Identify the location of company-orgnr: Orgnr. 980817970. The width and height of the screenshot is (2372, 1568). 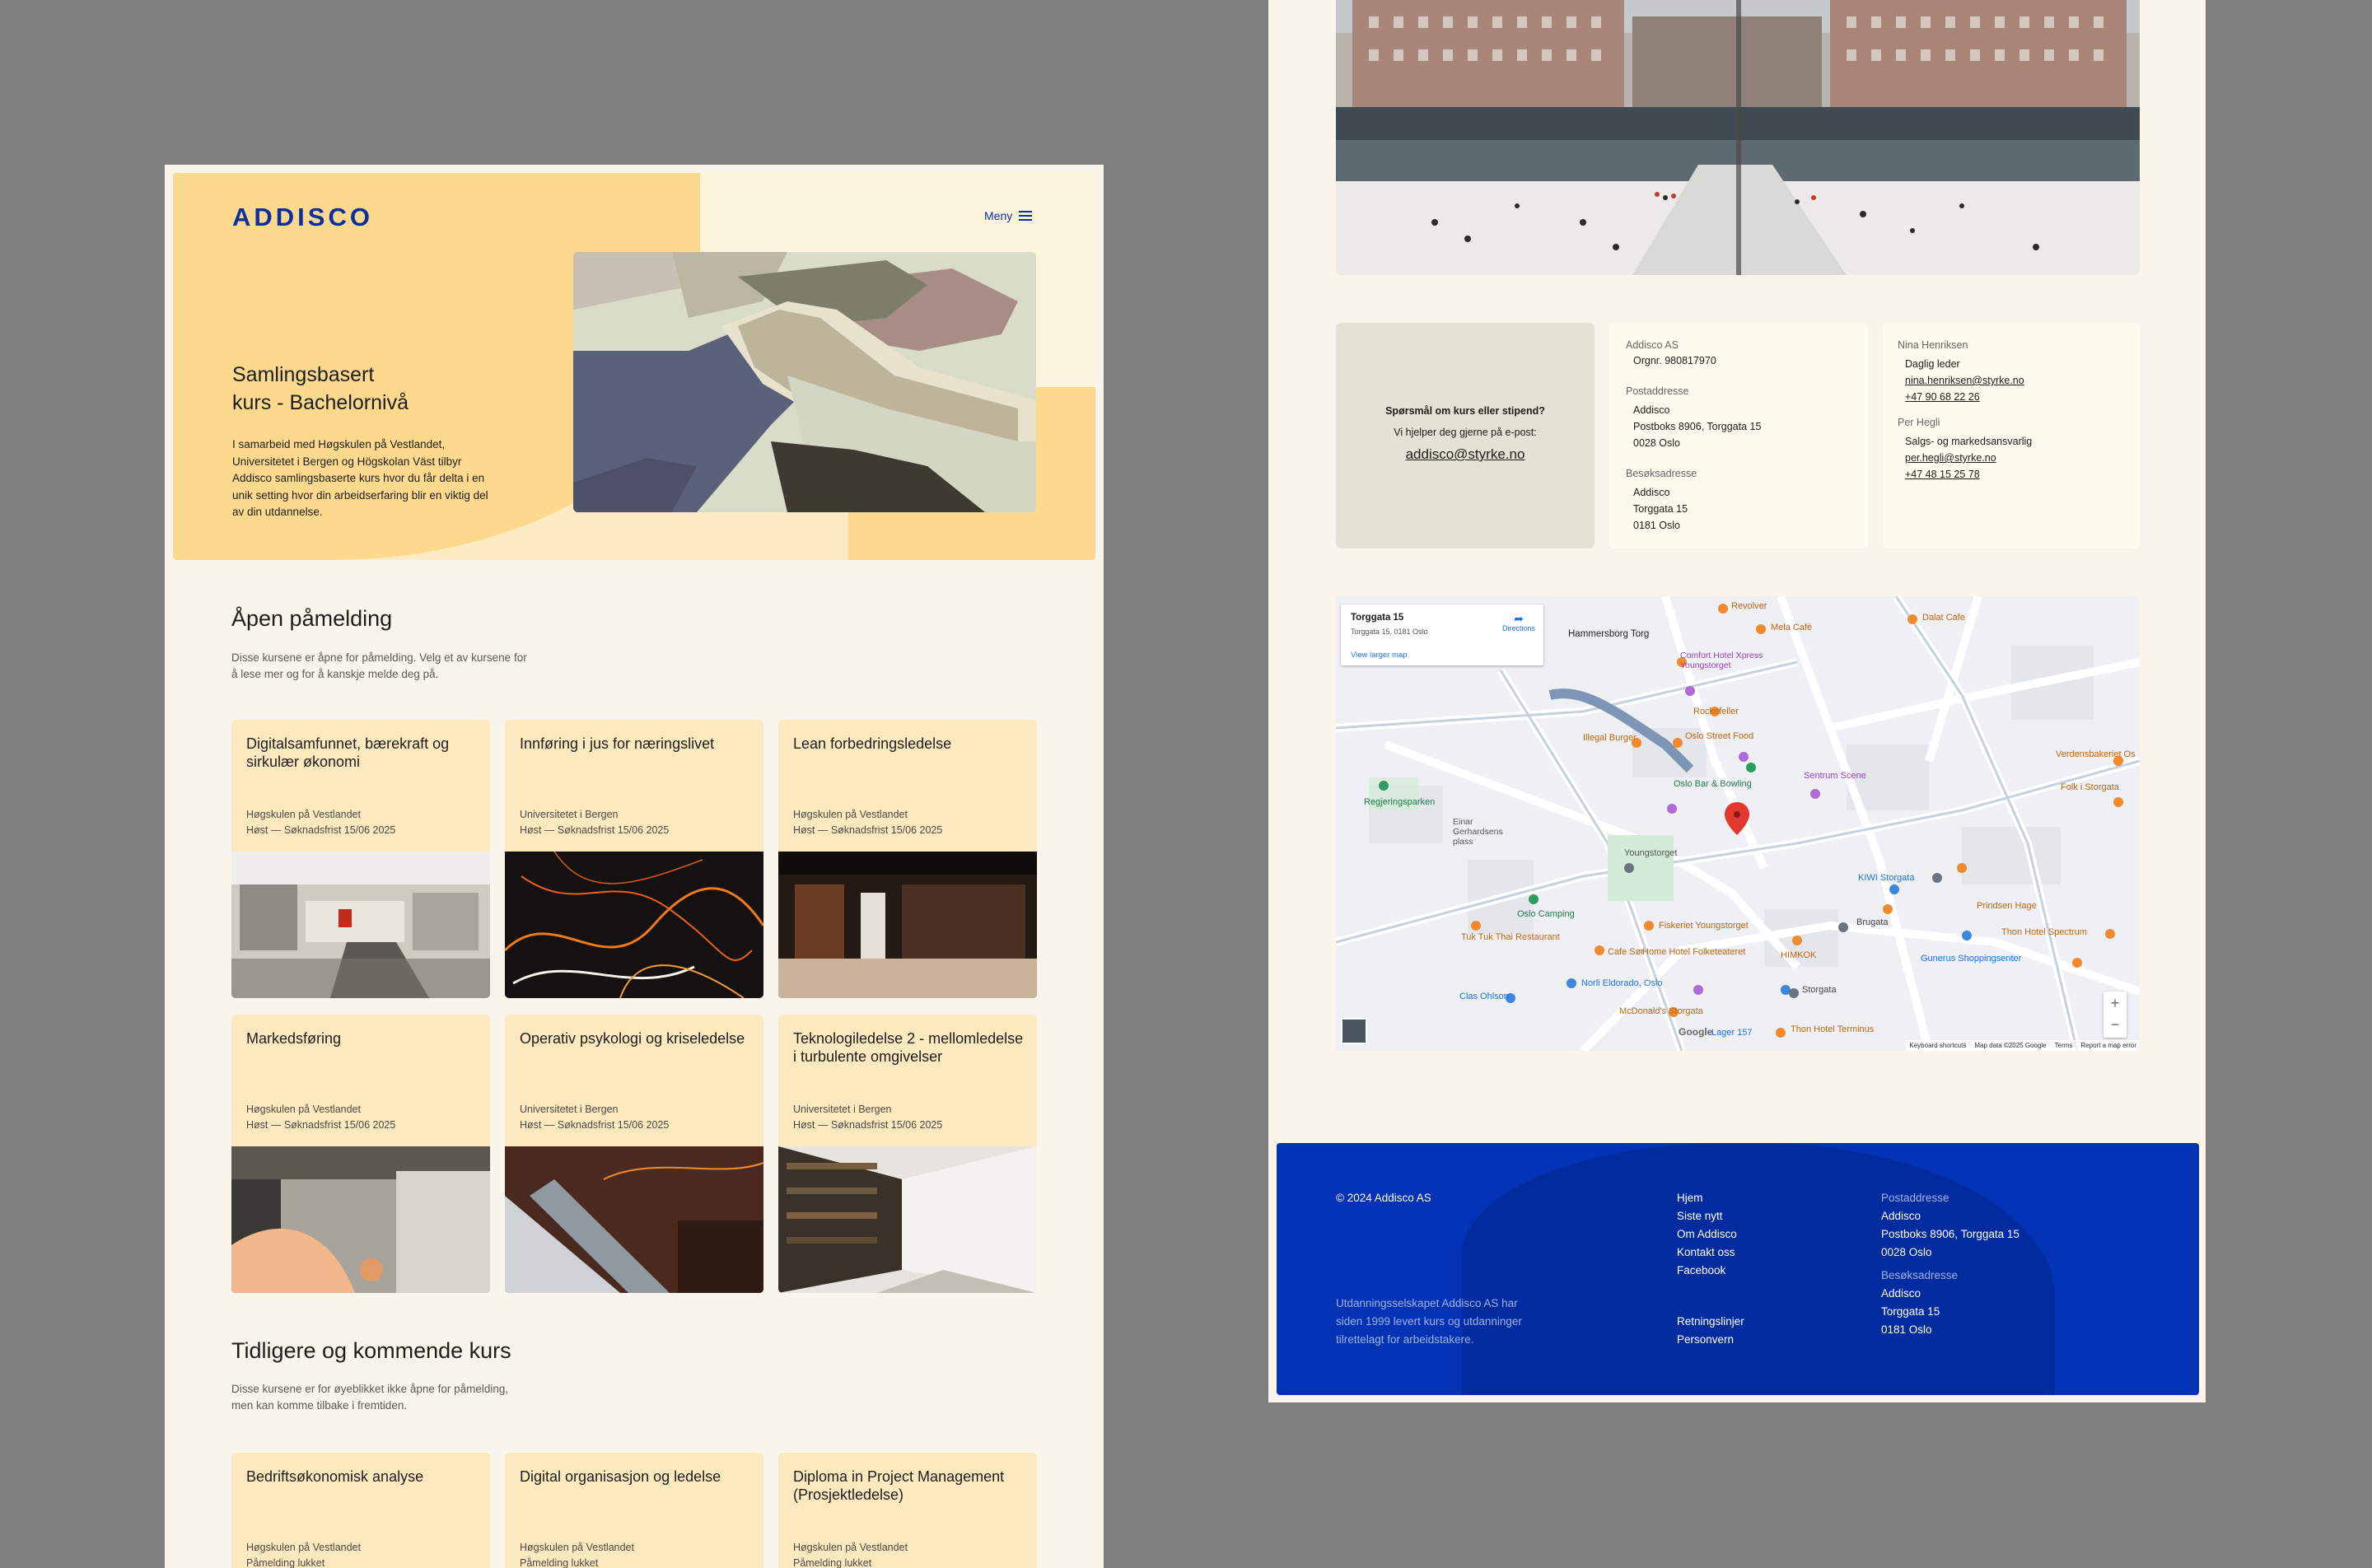
(1674, 360).